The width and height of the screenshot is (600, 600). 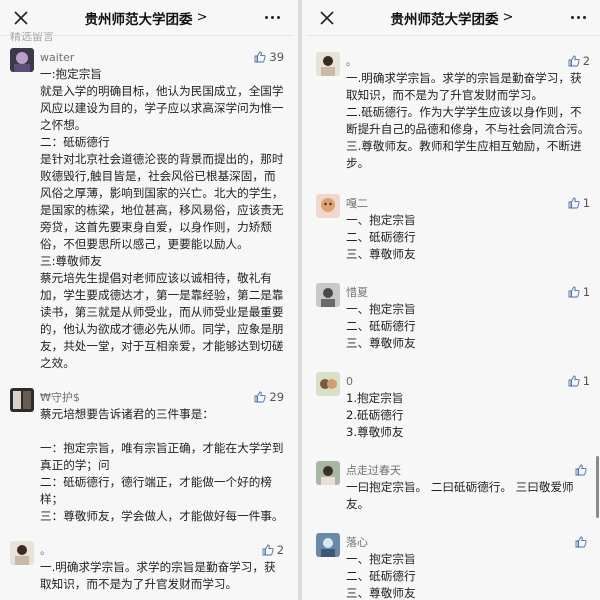 I want to click on section-label-cut: 精选留言, so click(x=32, y=37).